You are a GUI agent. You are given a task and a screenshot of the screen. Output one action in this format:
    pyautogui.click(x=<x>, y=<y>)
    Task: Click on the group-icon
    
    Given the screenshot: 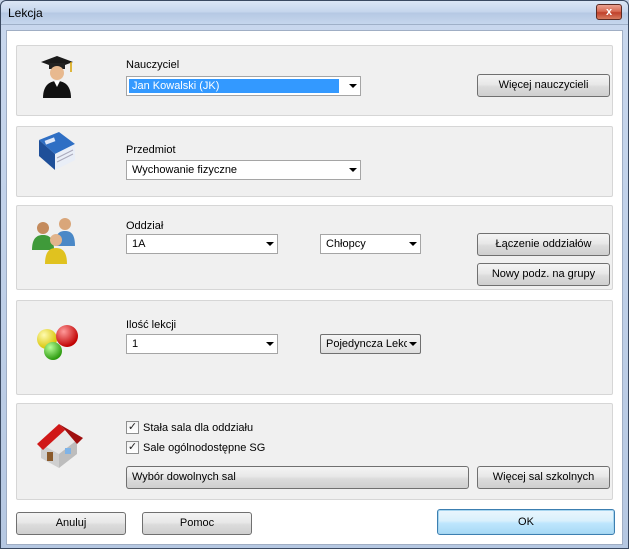 What is the action you would take?
    pyautogui.click(x=53, y=241)
    